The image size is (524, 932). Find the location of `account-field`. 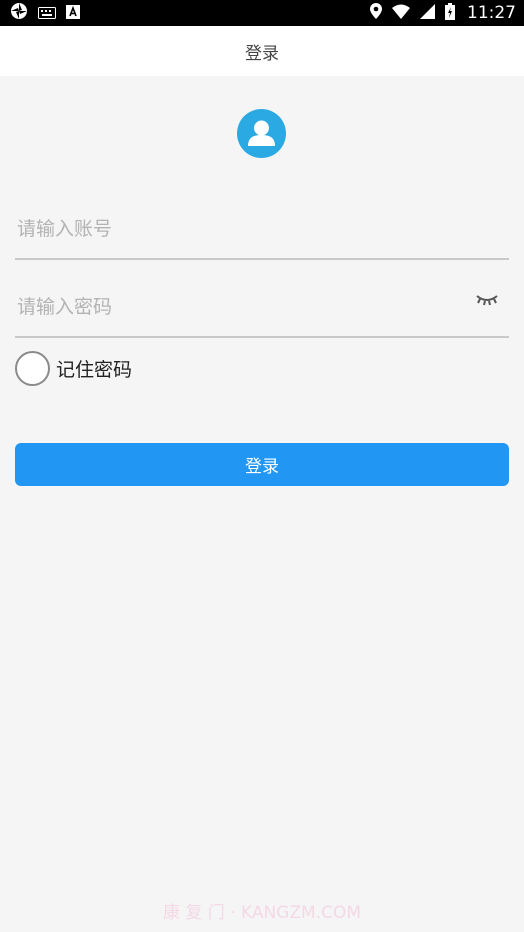

account-field is located at coordinates (262, 230).